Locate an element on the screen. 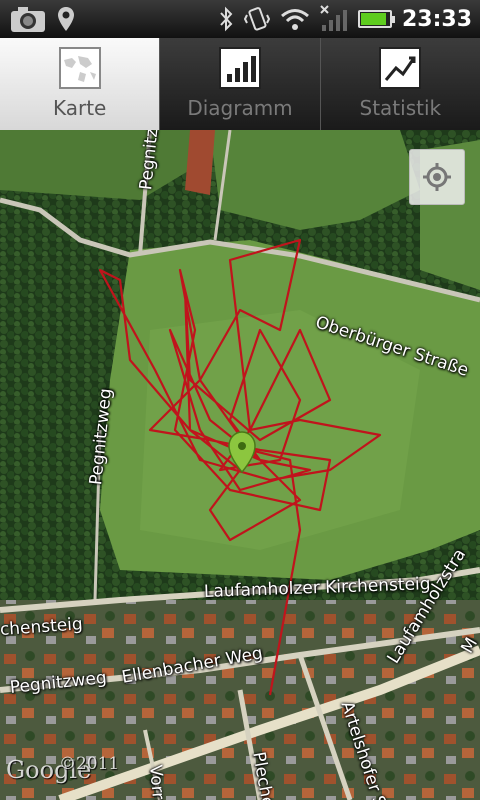 This screenshot has height=800, width=480. tab-label: Karte is located at coordinates (79, 108).